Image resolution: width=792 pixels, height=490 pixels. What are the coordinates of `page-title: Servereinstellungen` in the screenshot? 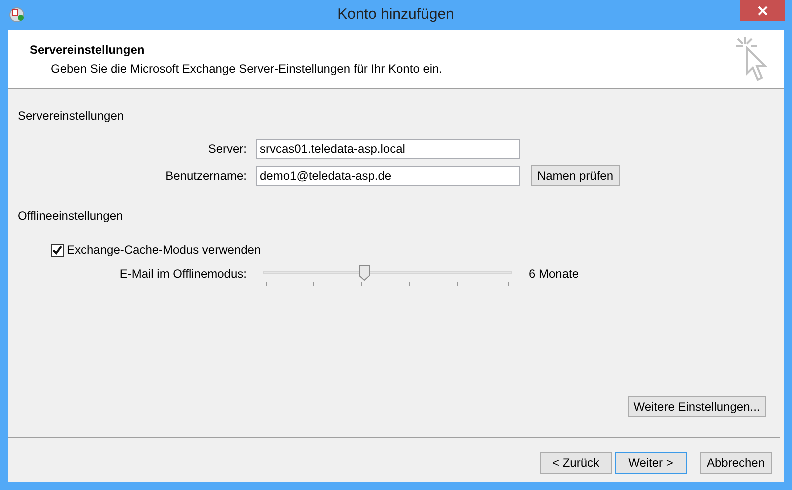 It's located at (88, 50).